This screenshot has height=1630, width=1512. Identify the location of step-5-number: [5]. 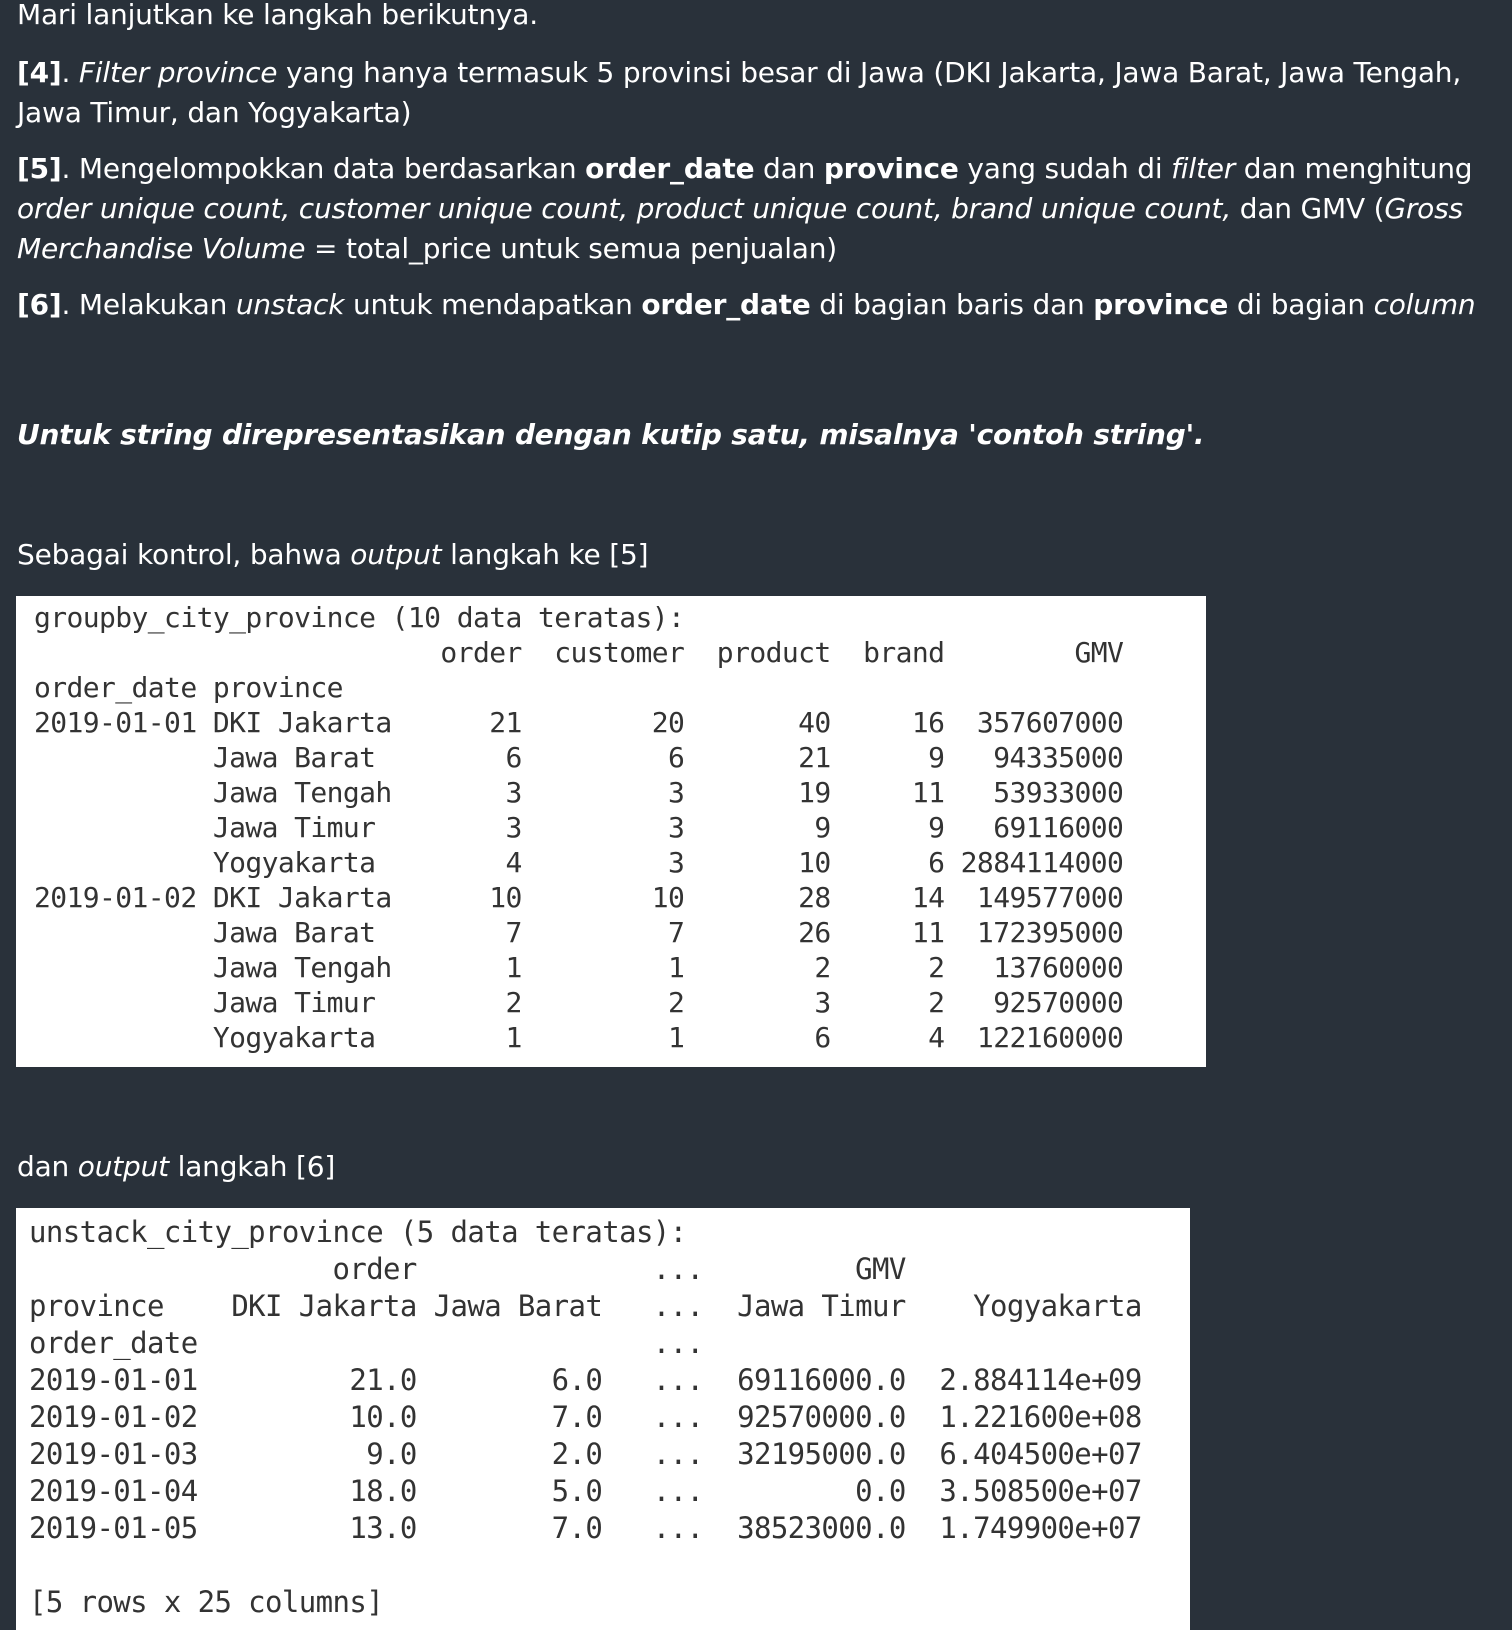
(39, 168).